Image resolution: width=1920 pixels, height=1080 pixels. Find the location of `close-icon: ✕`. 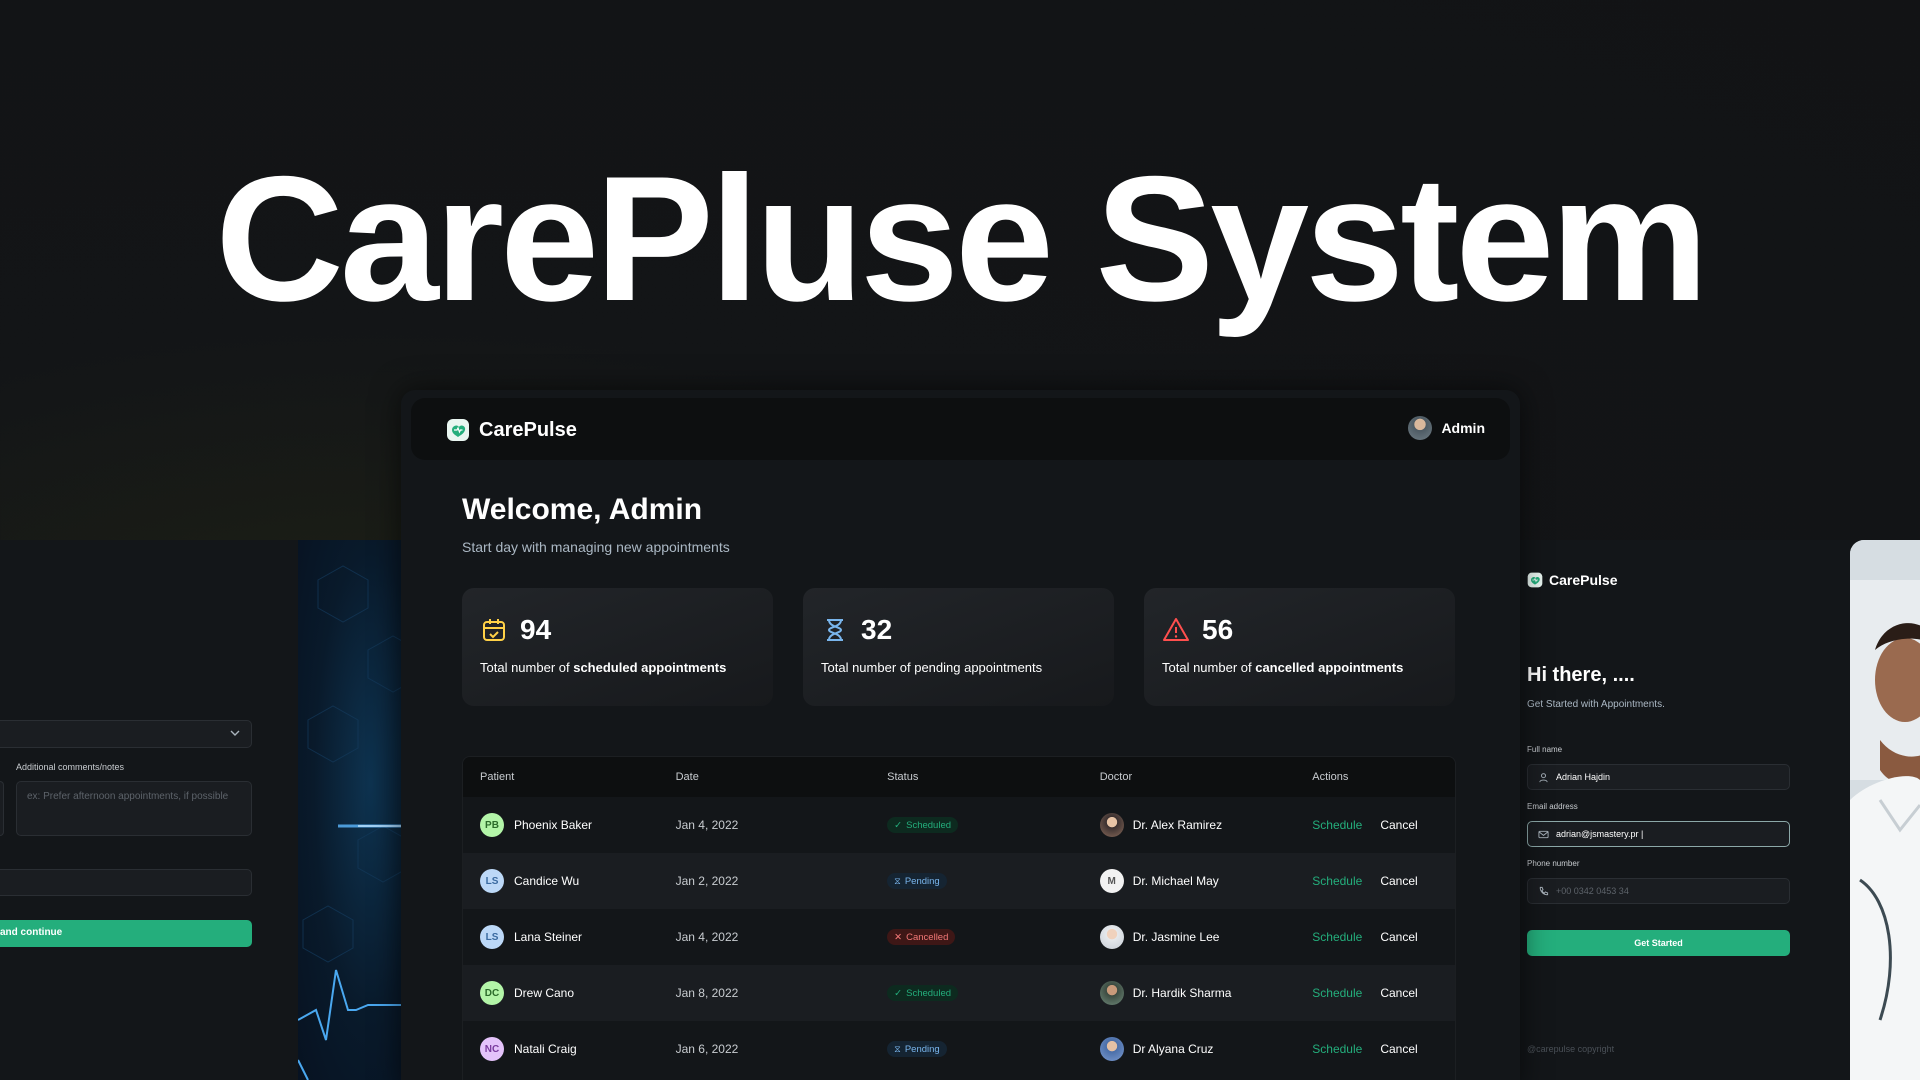

close-icon: ✕ is located at coordinates (898, 937).